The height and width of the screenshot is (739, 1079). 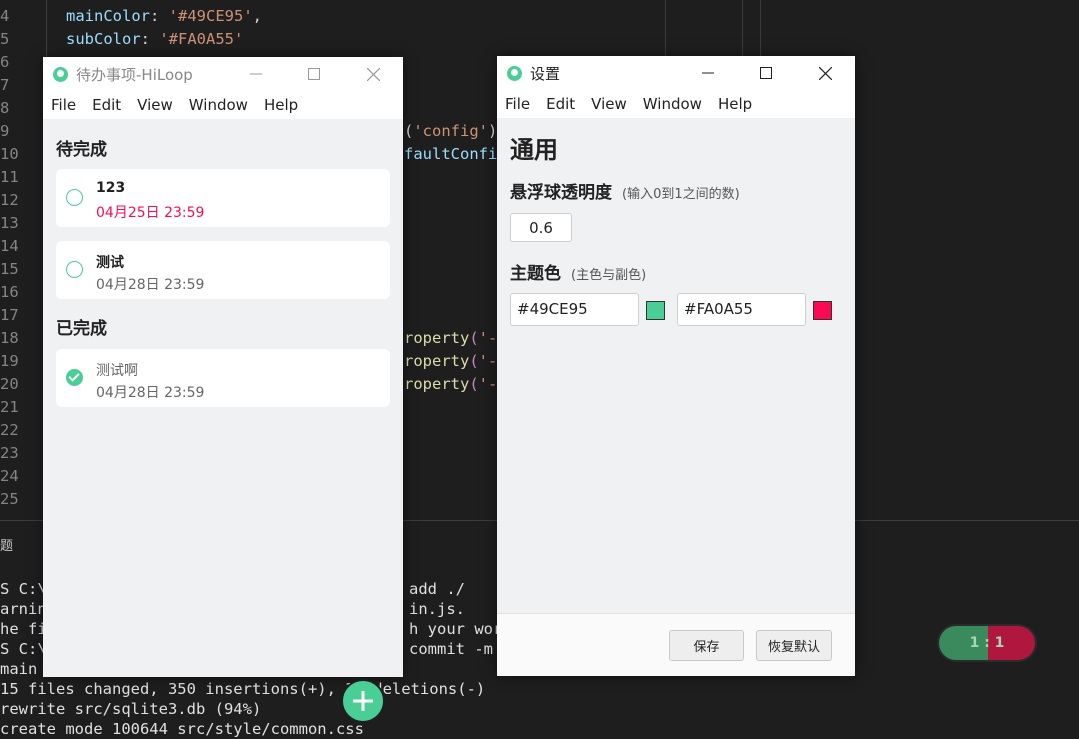 I want to click on line-number: 9, so click(x=5, y=131).